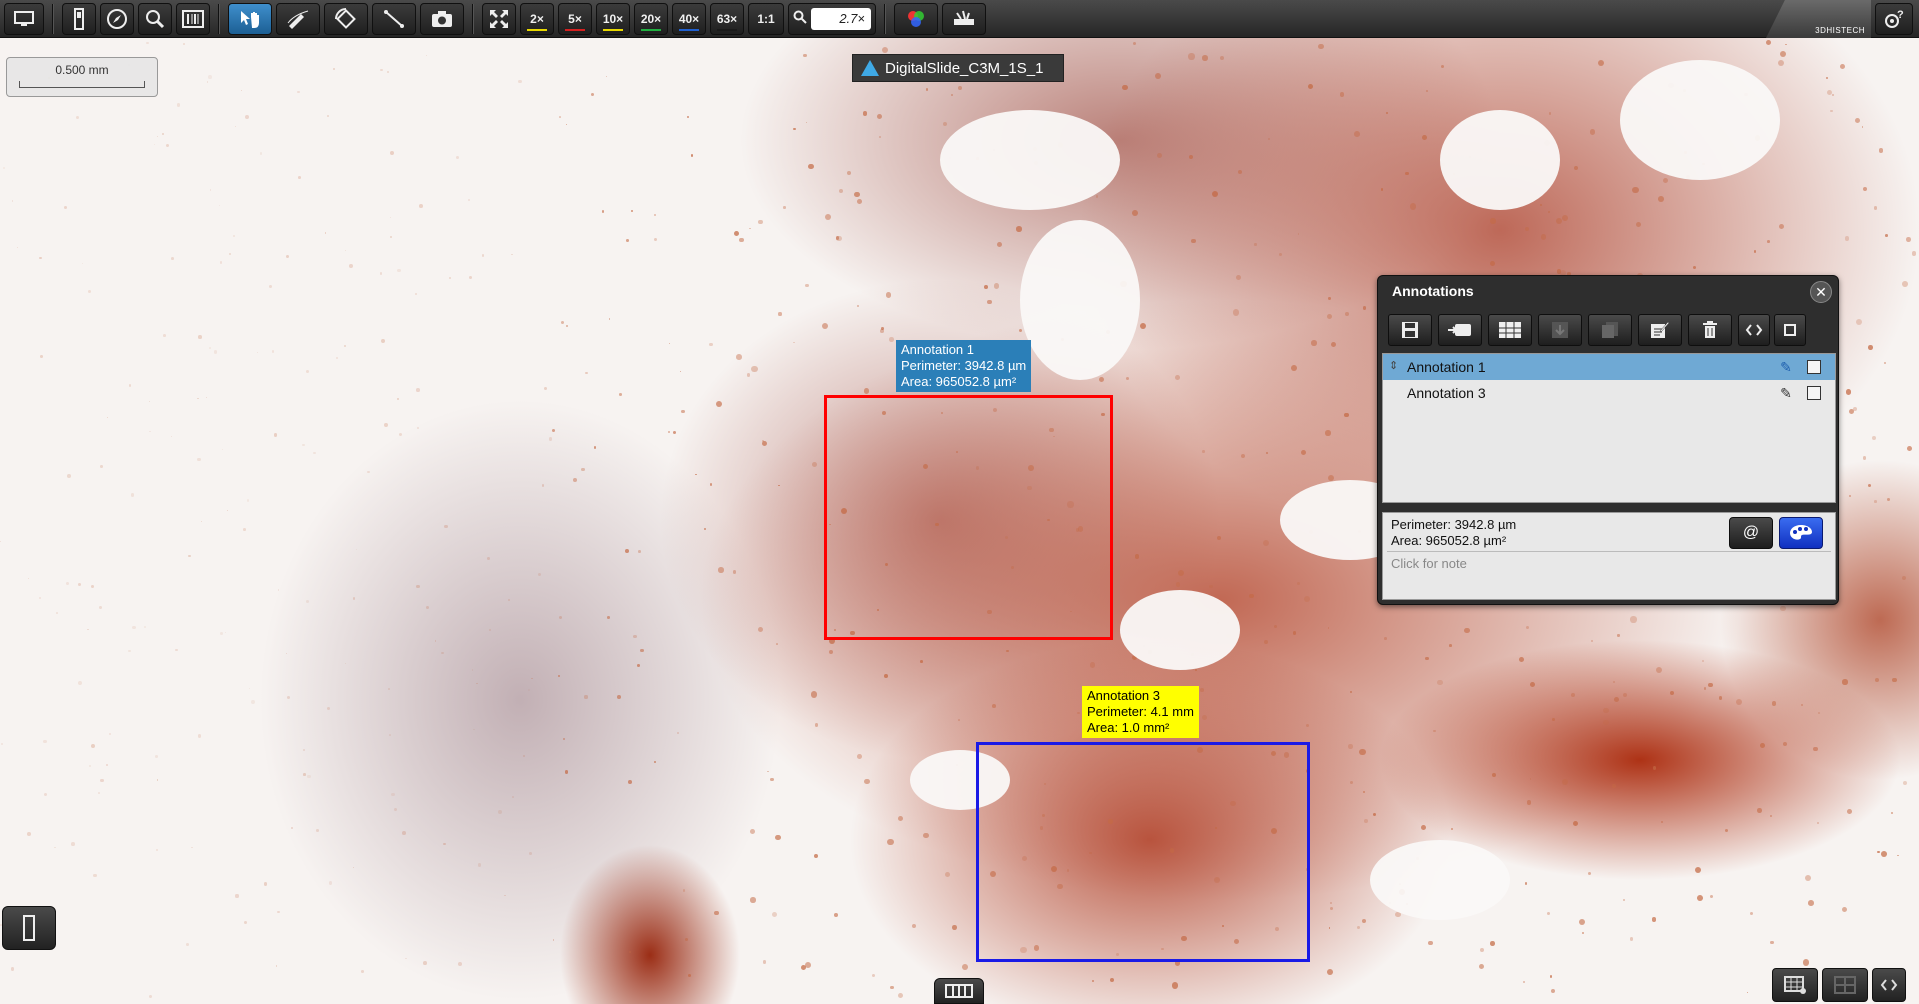 This screenshot has height=1004, width=1919. I want to click on zoom-one-to-one-button: 1:1, so click(766, 18).